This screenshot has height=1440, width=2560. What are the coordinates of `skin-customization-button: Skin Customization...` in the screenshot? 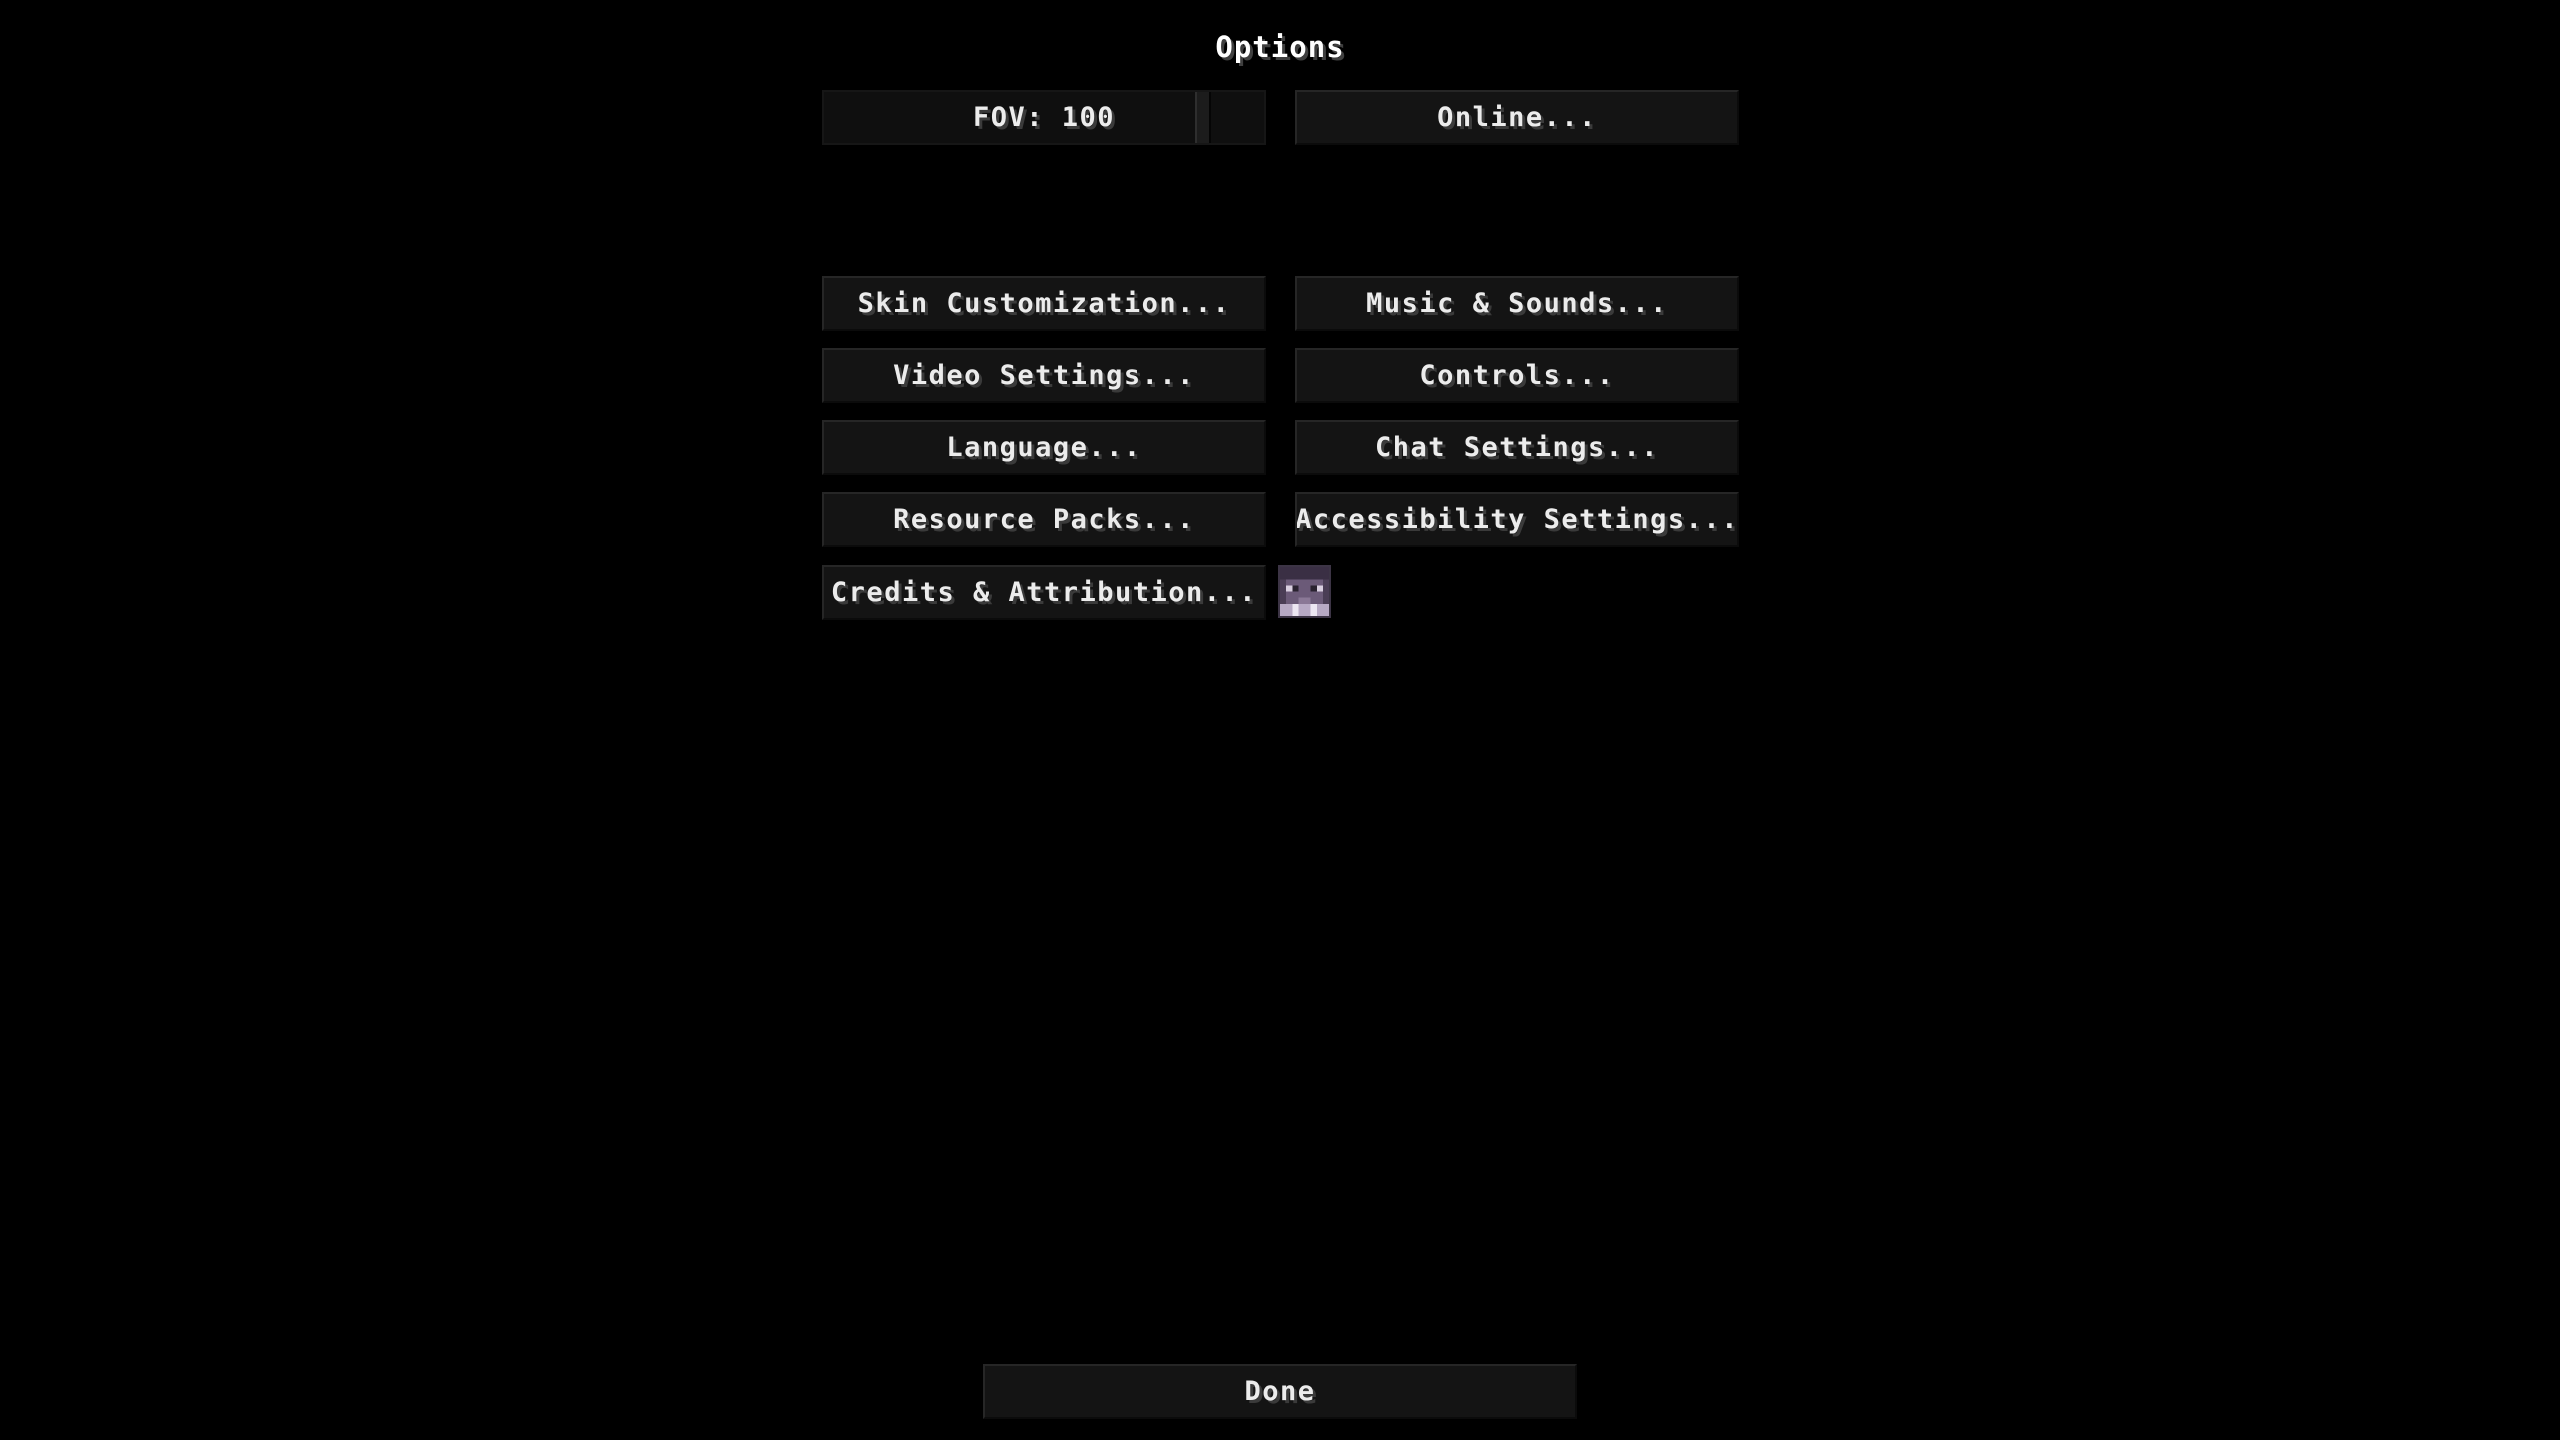 It's located at (1044, 303).